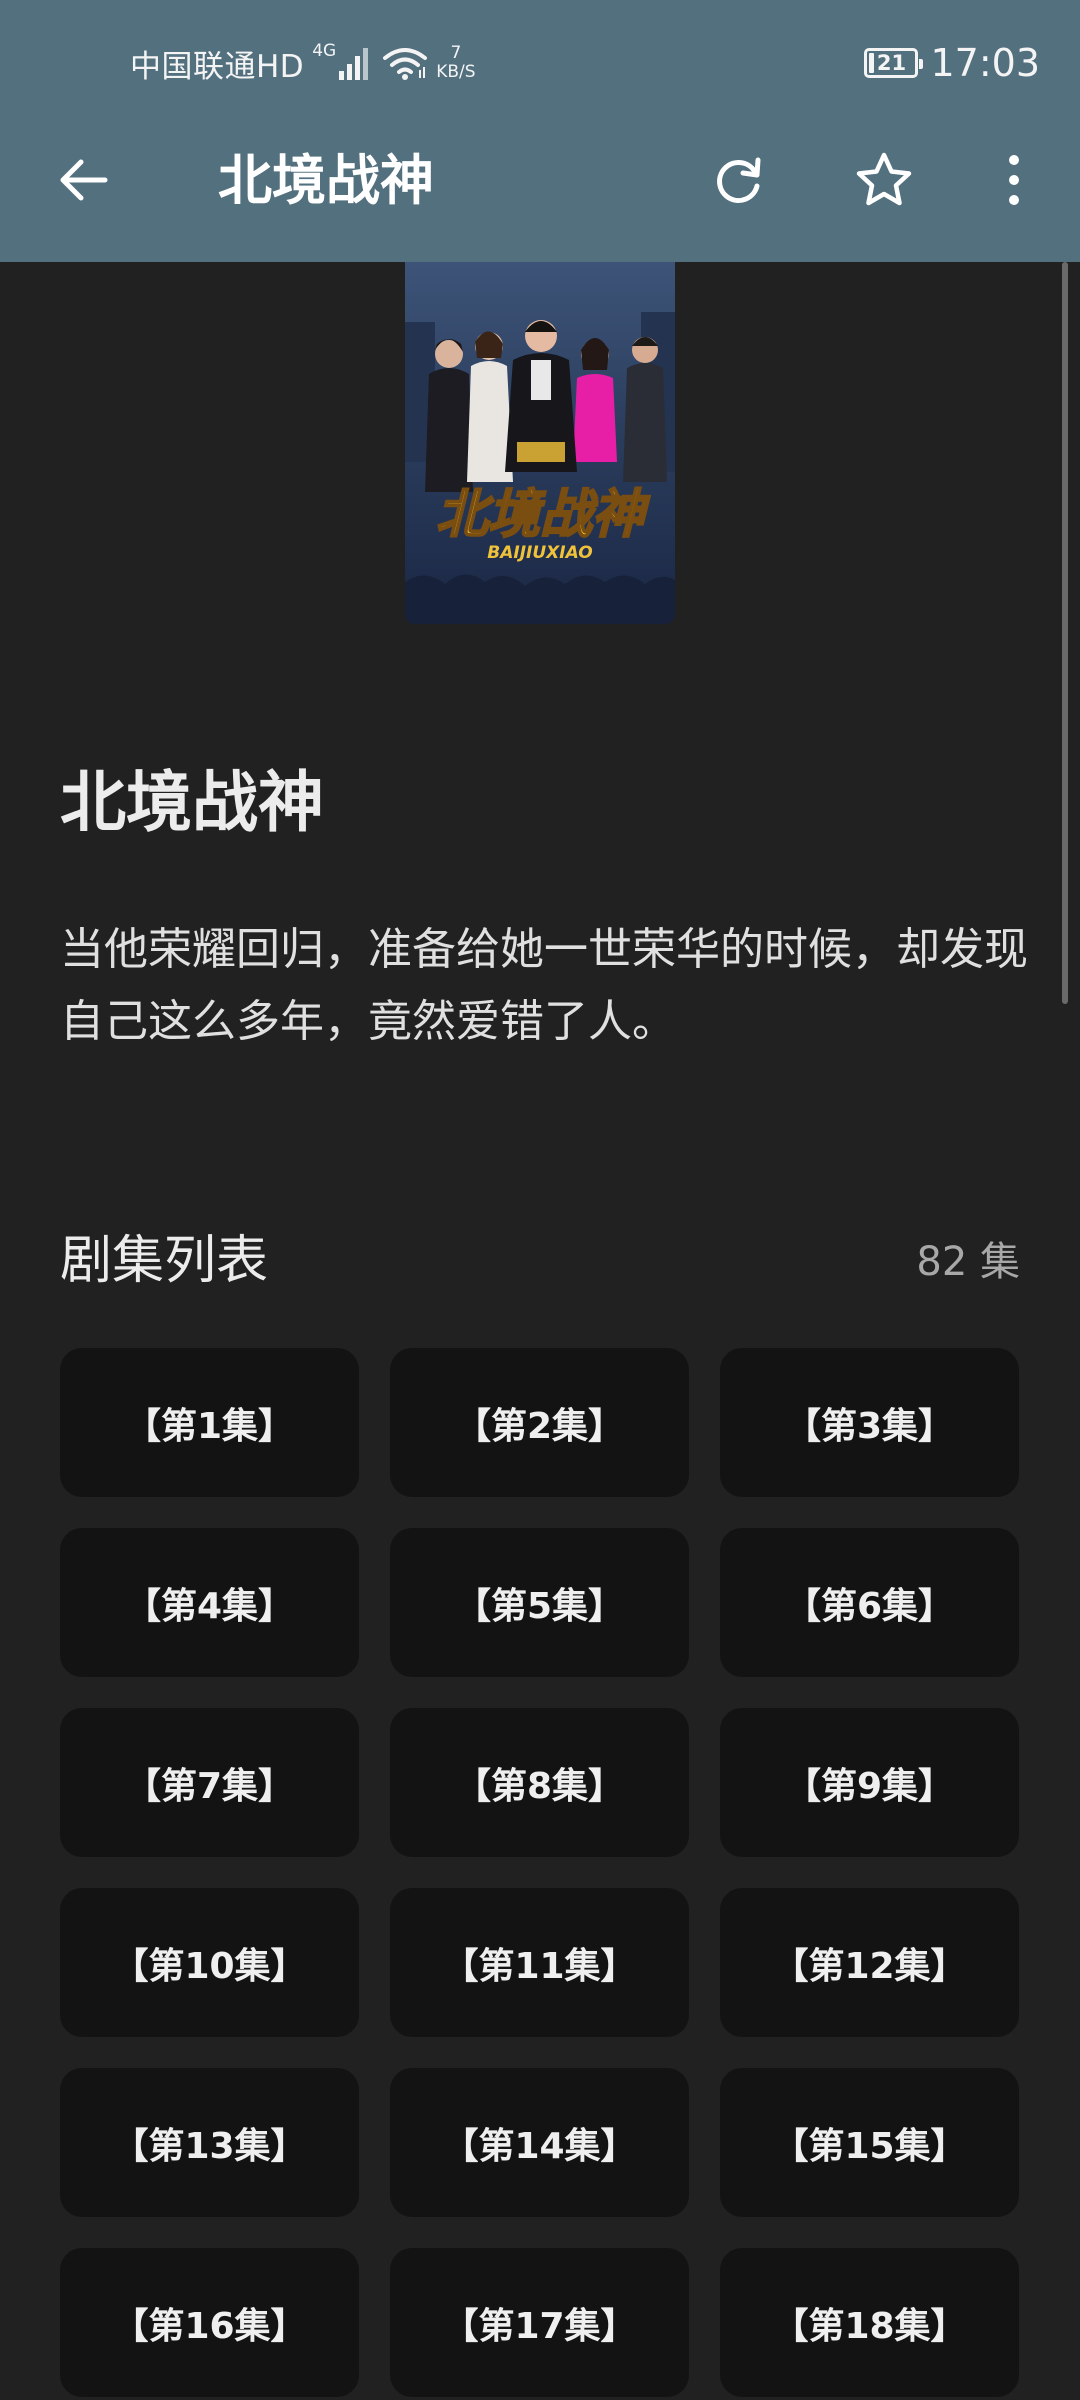  I want to click on poster-image: 北境战神 BAIJIUXIAO, so click(540, 443).